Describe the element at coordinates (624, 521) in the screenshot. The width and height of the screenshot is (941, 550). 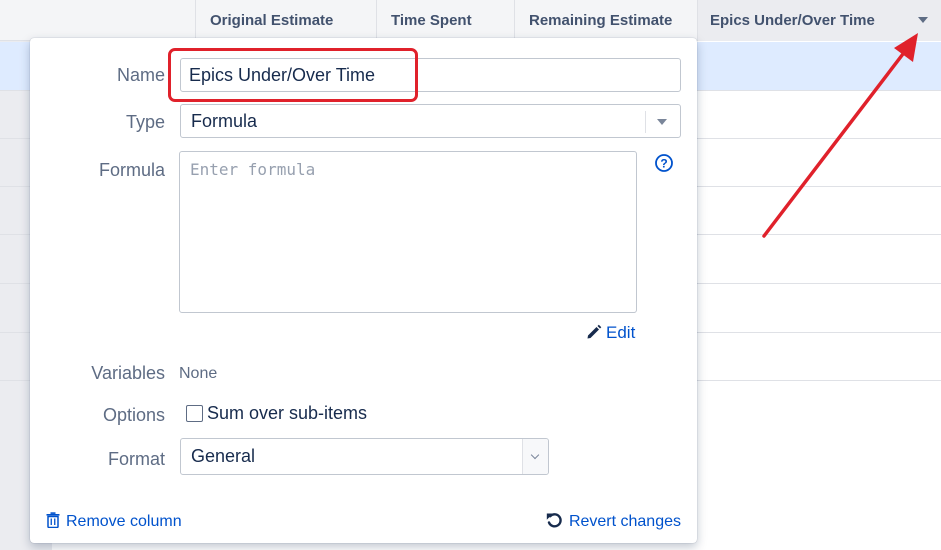
I see `revert-changes-label: Revert changes` at that location.